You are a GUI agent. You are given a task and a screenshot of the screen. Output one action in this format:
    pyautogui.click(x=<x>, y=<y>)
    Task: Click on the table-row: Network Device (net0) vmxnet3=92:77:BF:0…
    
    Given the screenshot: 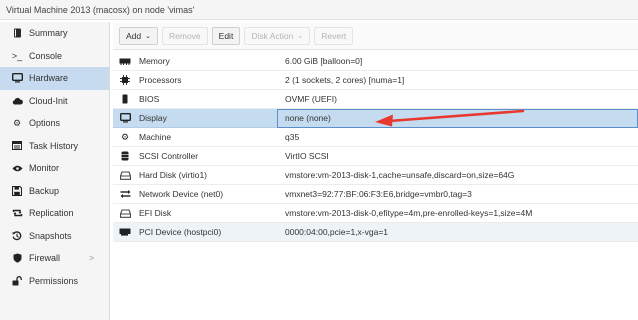 What is the action you would take?
    pyautogui.click(x=375, y=194)
    